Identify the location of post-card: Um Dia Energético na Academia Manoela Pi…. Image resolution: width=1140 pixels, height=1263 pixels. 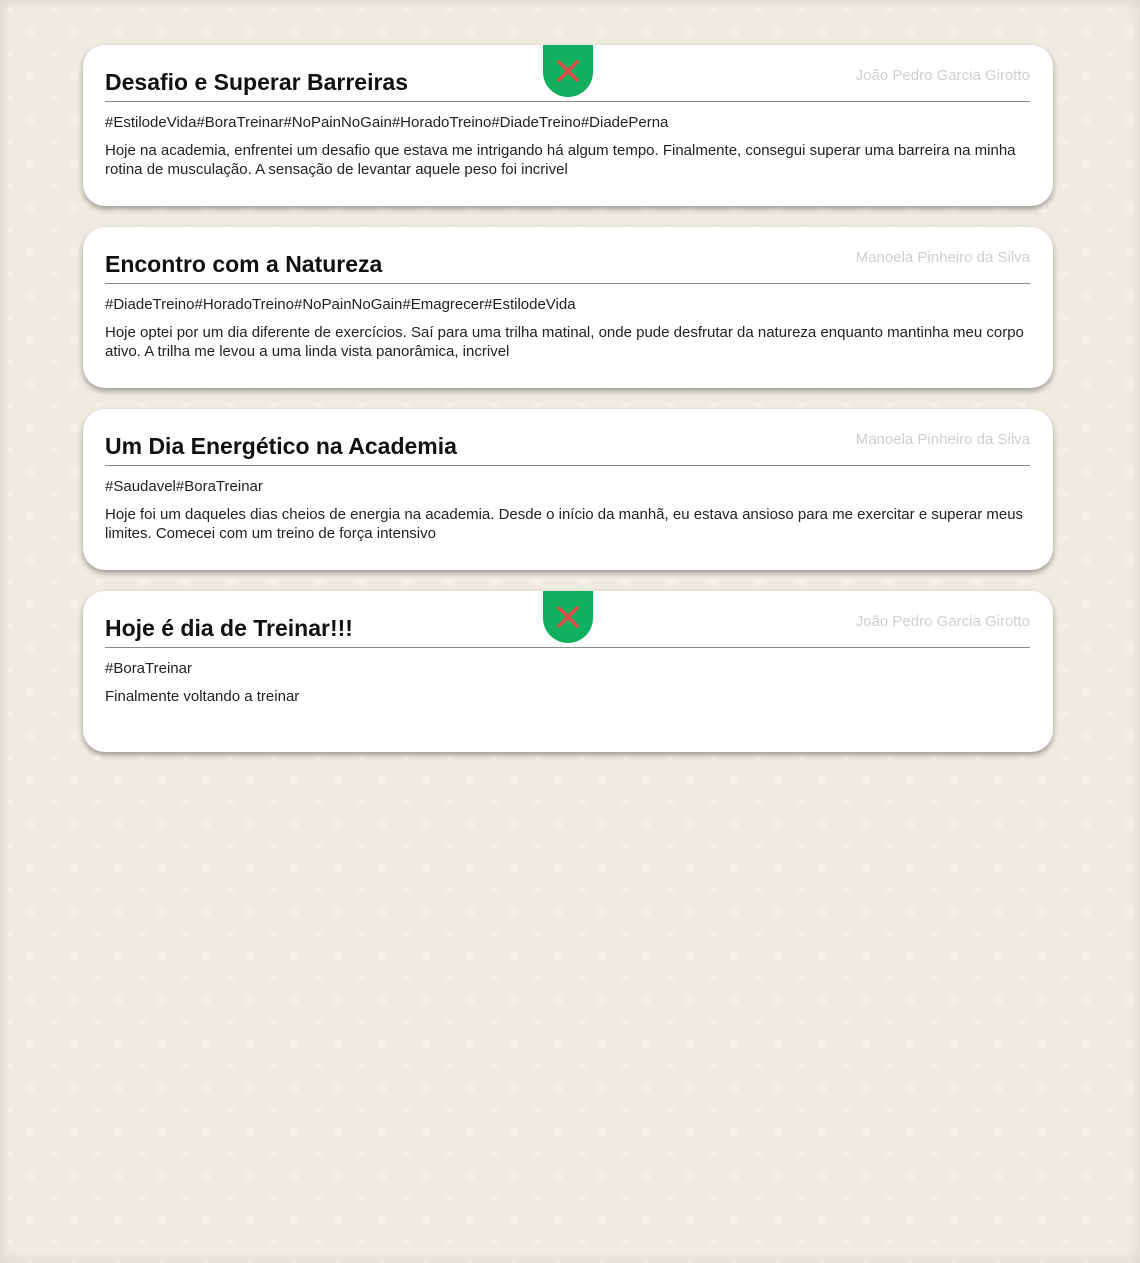
(568, 489).